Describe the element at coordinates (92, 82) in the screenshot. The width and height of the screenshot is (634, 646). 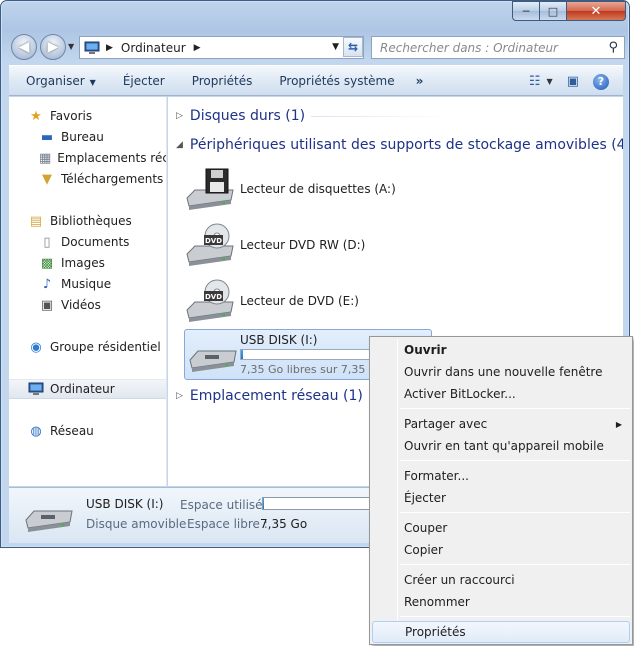
I see `chevron-down-icon: ▼` at that location.